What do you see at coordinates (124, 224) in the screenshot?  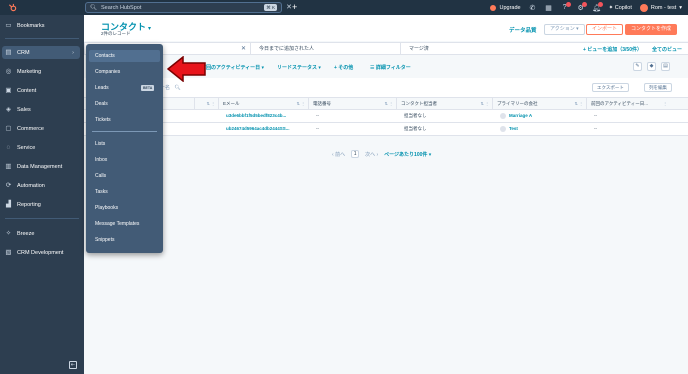 I see `menu-item-message-templates: Message Templates` at bounding box center [124, 224].